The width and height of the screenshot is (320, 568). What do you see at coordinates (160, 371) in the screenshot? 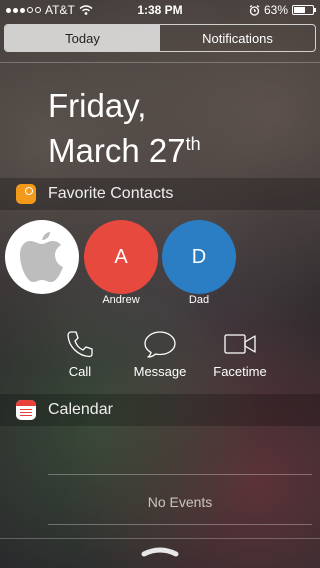
I see `message-label: Message` at bounding box center [160, 371].